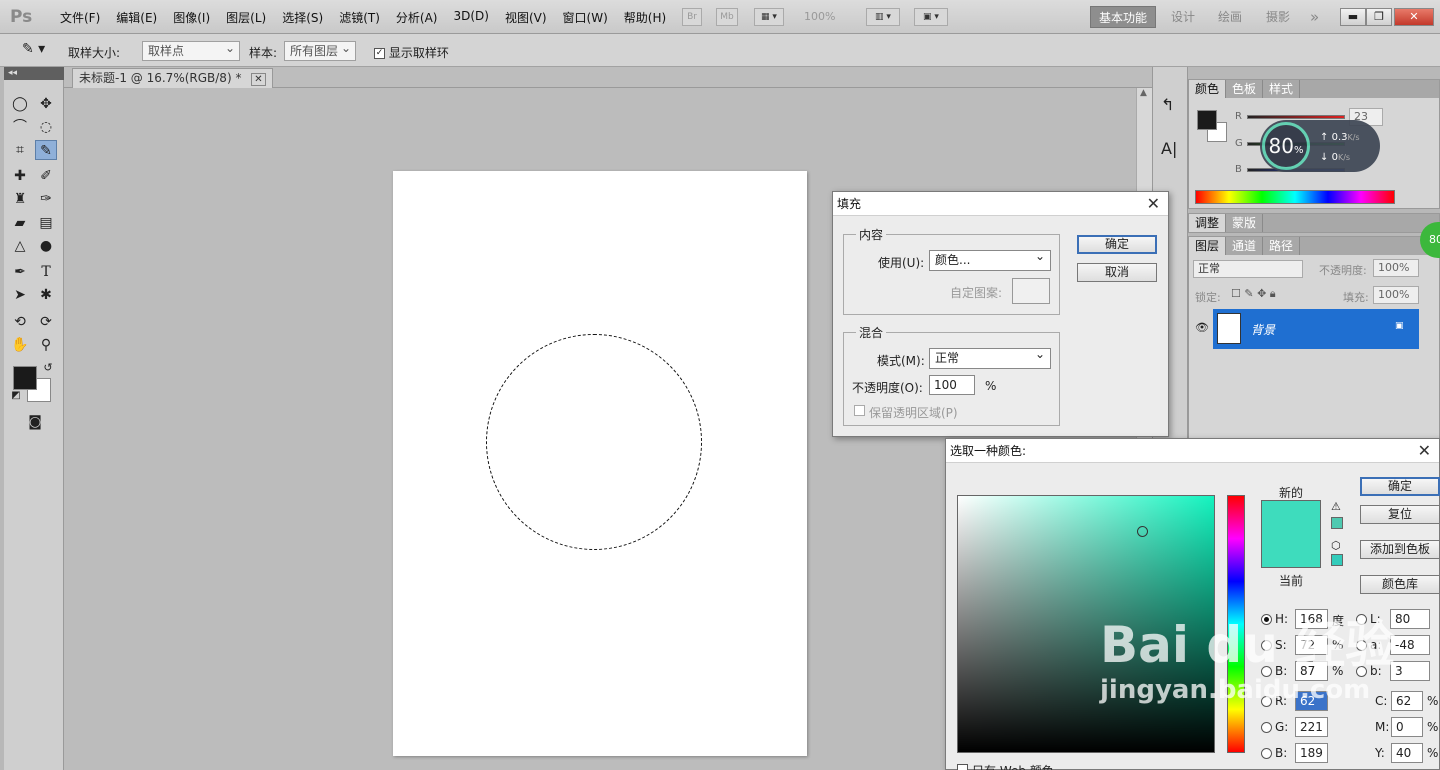 This screenshot has width=1440, height=770. What do you see at coordinates (20, 246) in the screenshot?
I see `blur-tool: △` at bounding box center [20, 246].